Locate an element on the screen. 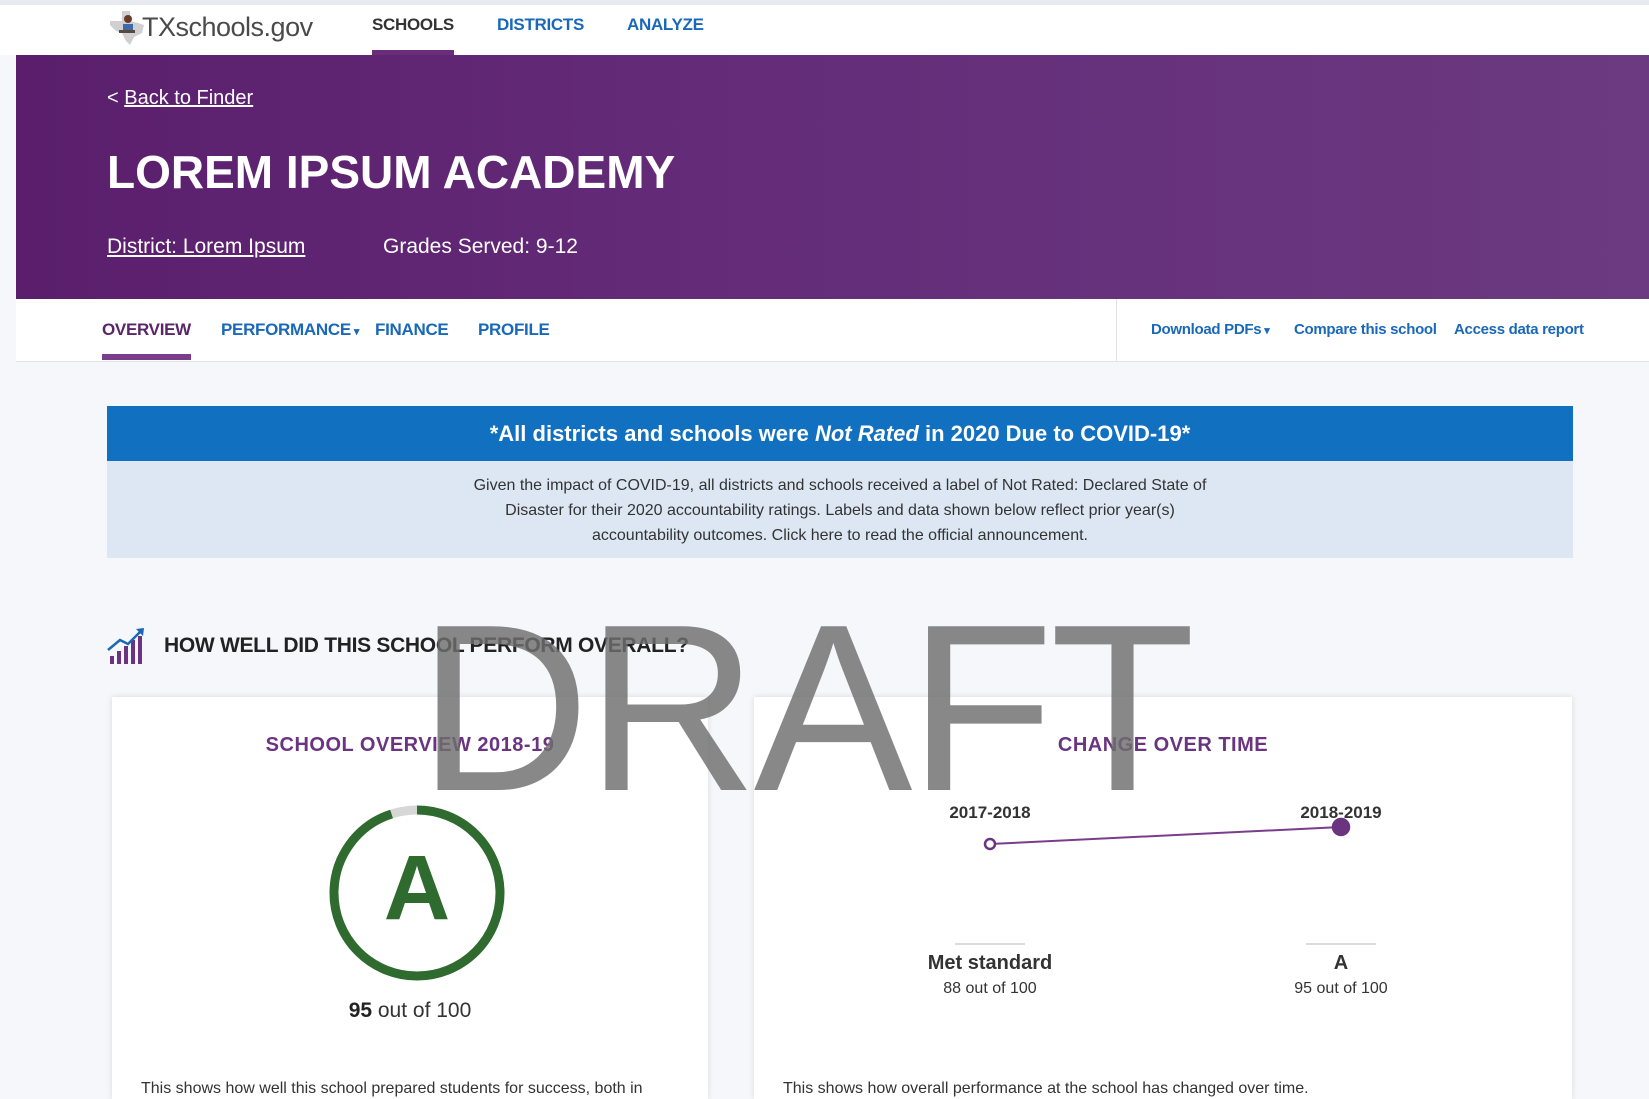  overview-score-value: 95 is located at coordinates (360, 1010).